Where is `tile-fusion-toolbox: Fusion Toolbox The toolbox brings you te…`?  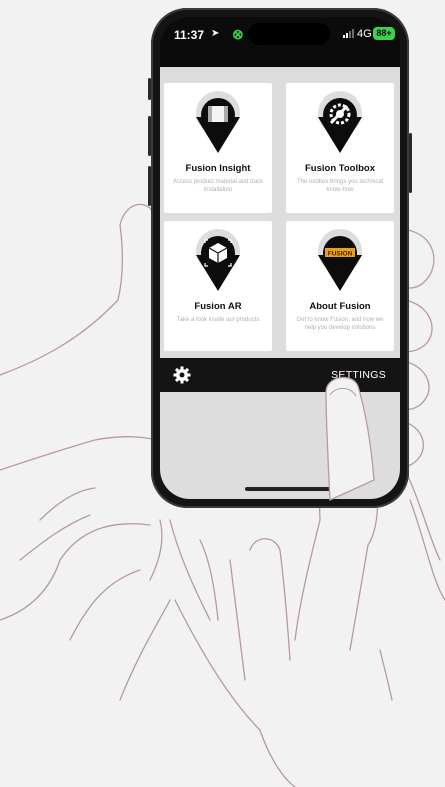 tile-fusion-toolbox: Fusion Toolbox The toolbox brings you te… is located at coordinates (340, 148).